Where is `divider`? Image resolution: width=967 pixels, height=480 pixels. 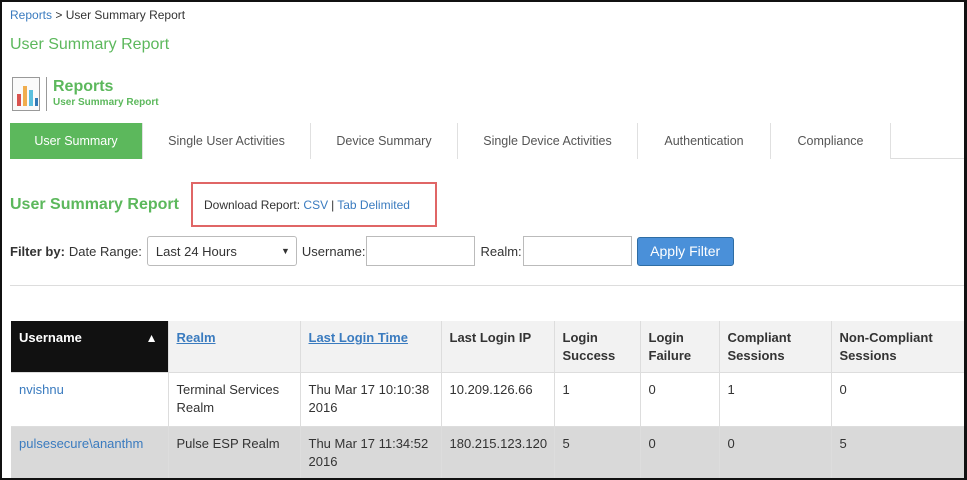 divider is located at coordinates (487, 285).